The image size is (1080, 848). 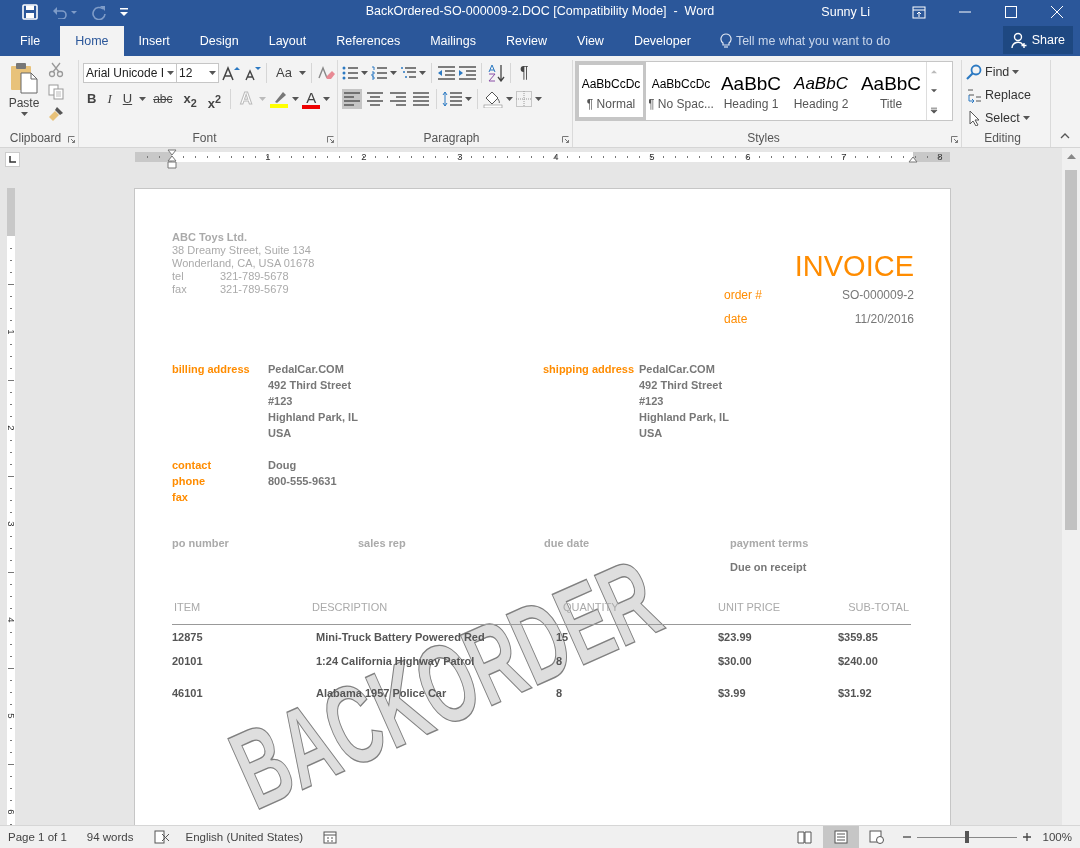 What do you see at coordinates (330, 837) in the screenshot?
I see `macro-recording-icon` at bounding box center [330, 837].